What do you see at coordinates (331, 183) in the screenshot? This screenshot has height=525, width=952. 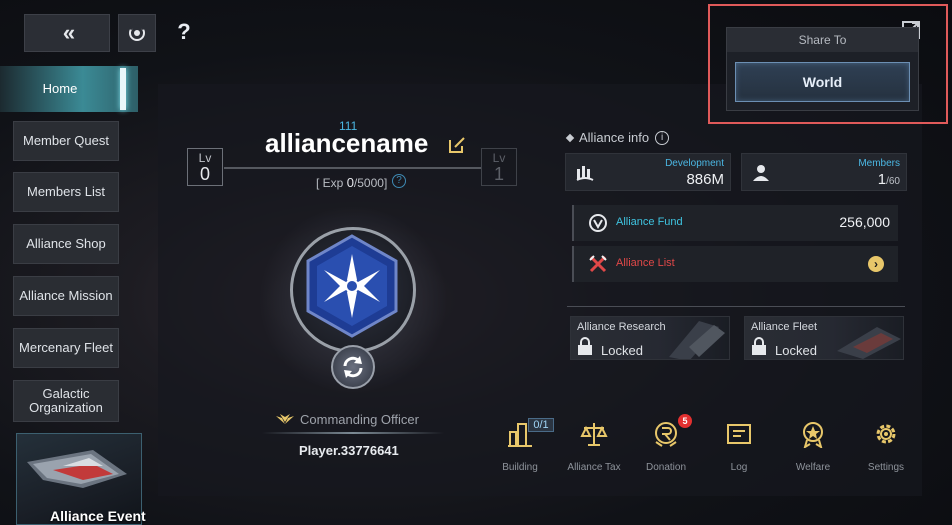 I see `exp-prefix: [ Exp` at bounding box center [331, 183].